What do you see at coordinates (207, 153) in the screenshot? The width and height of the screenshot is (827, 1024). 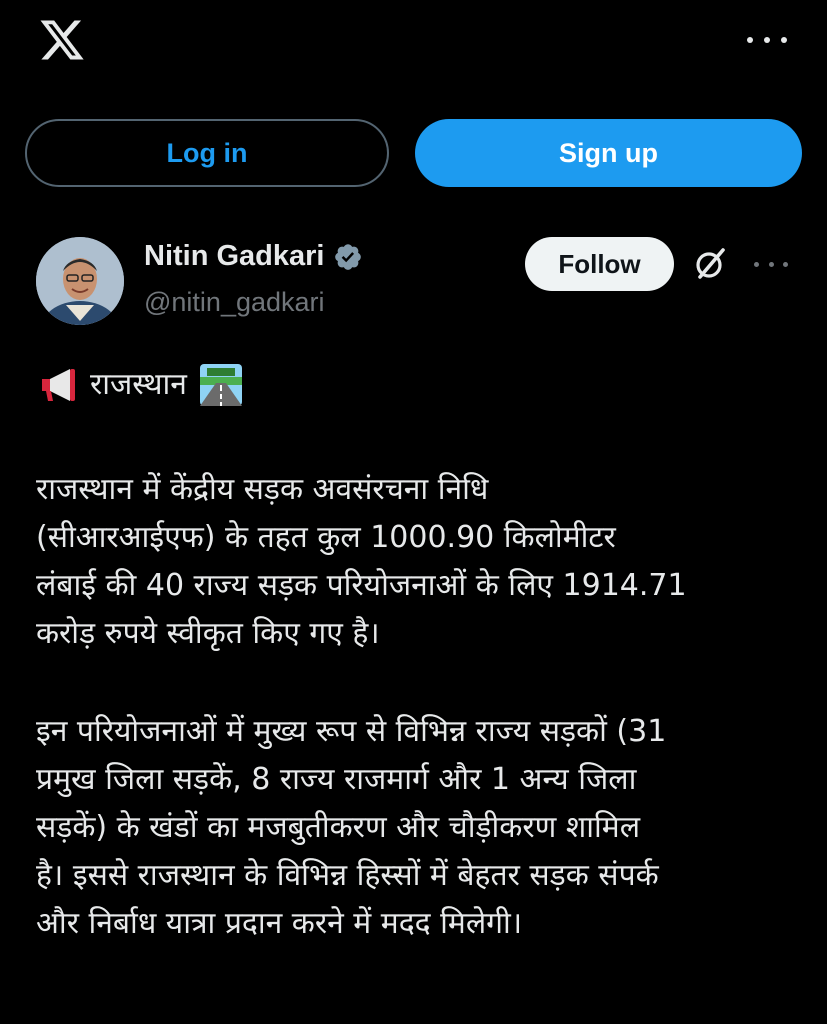 I see `login-button: Log in` at bounding box center [207, 153].